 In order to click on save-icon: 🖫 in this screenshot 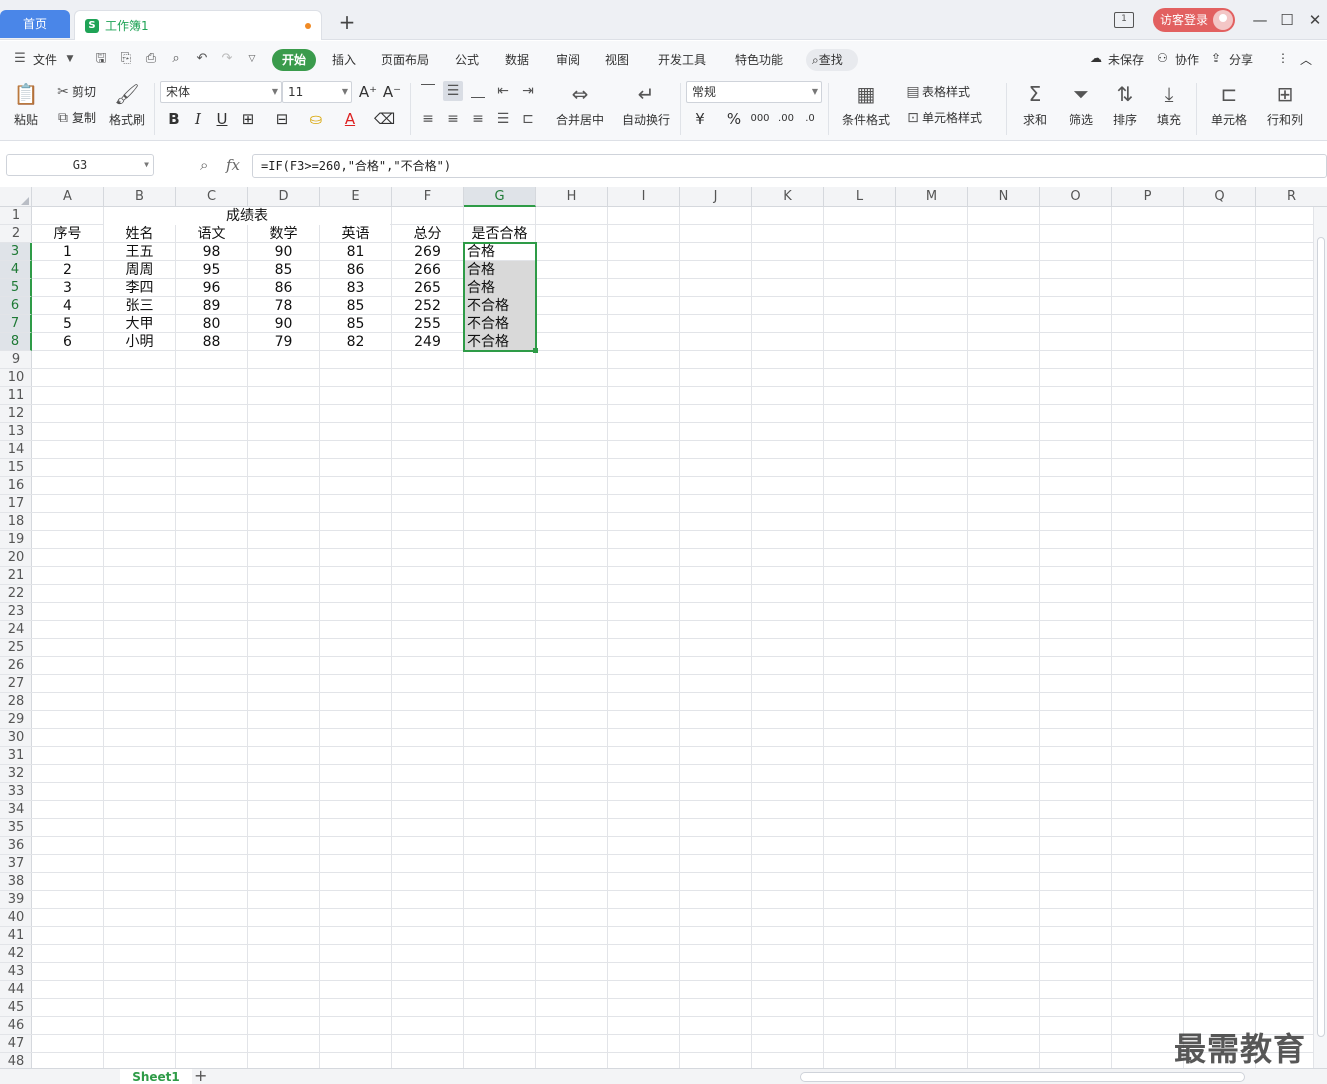, I will do `click(101, 59)`.